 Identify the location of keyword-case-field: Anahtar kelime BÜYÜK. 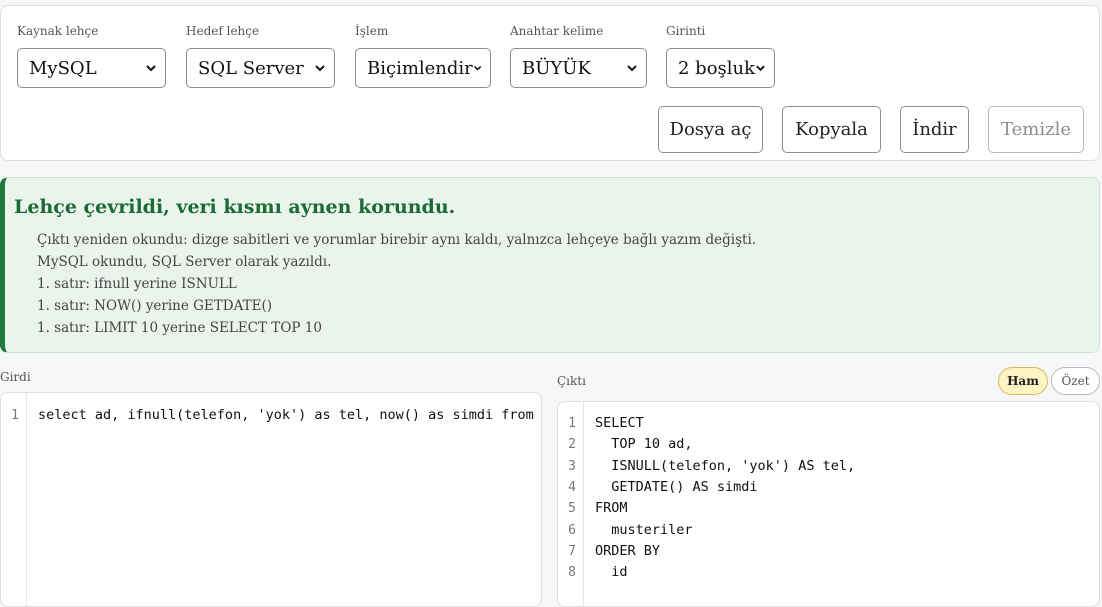
(578, 56).